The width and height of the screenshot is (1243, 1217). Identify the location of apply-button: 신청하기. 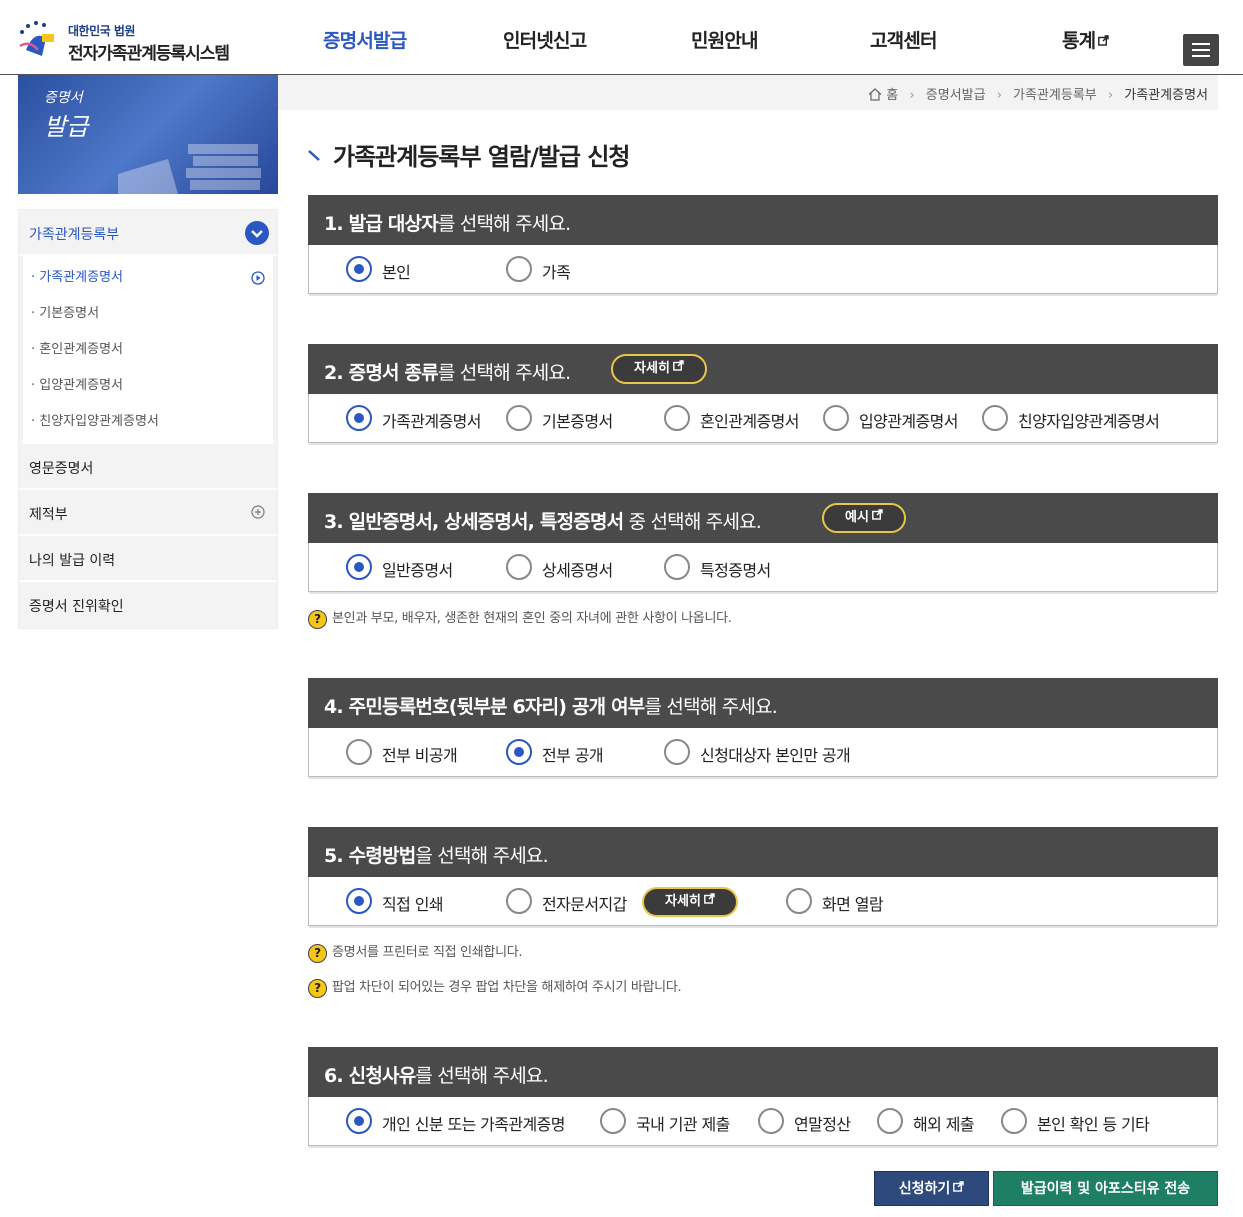
(931, 1188).